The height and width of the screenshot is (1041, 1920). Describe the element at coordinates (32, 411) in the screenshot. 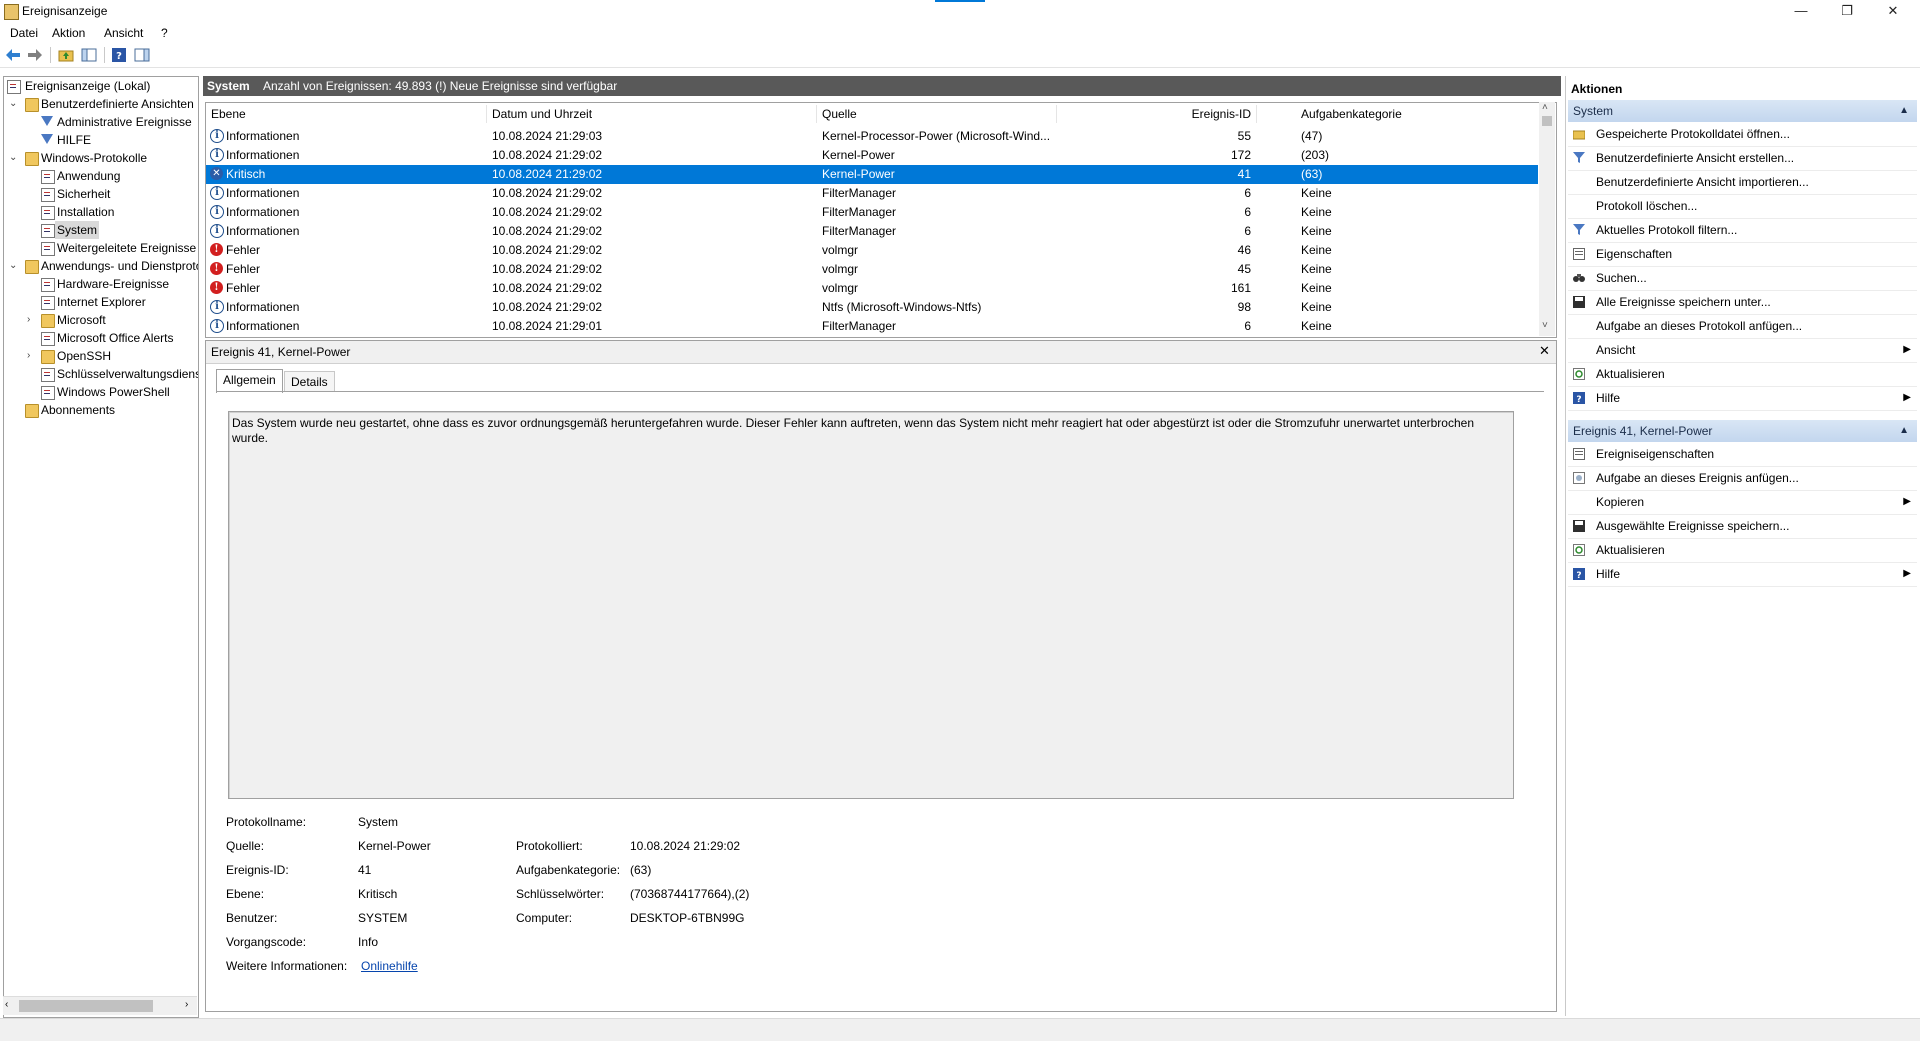

I see `subscriptions-icon` at that location.